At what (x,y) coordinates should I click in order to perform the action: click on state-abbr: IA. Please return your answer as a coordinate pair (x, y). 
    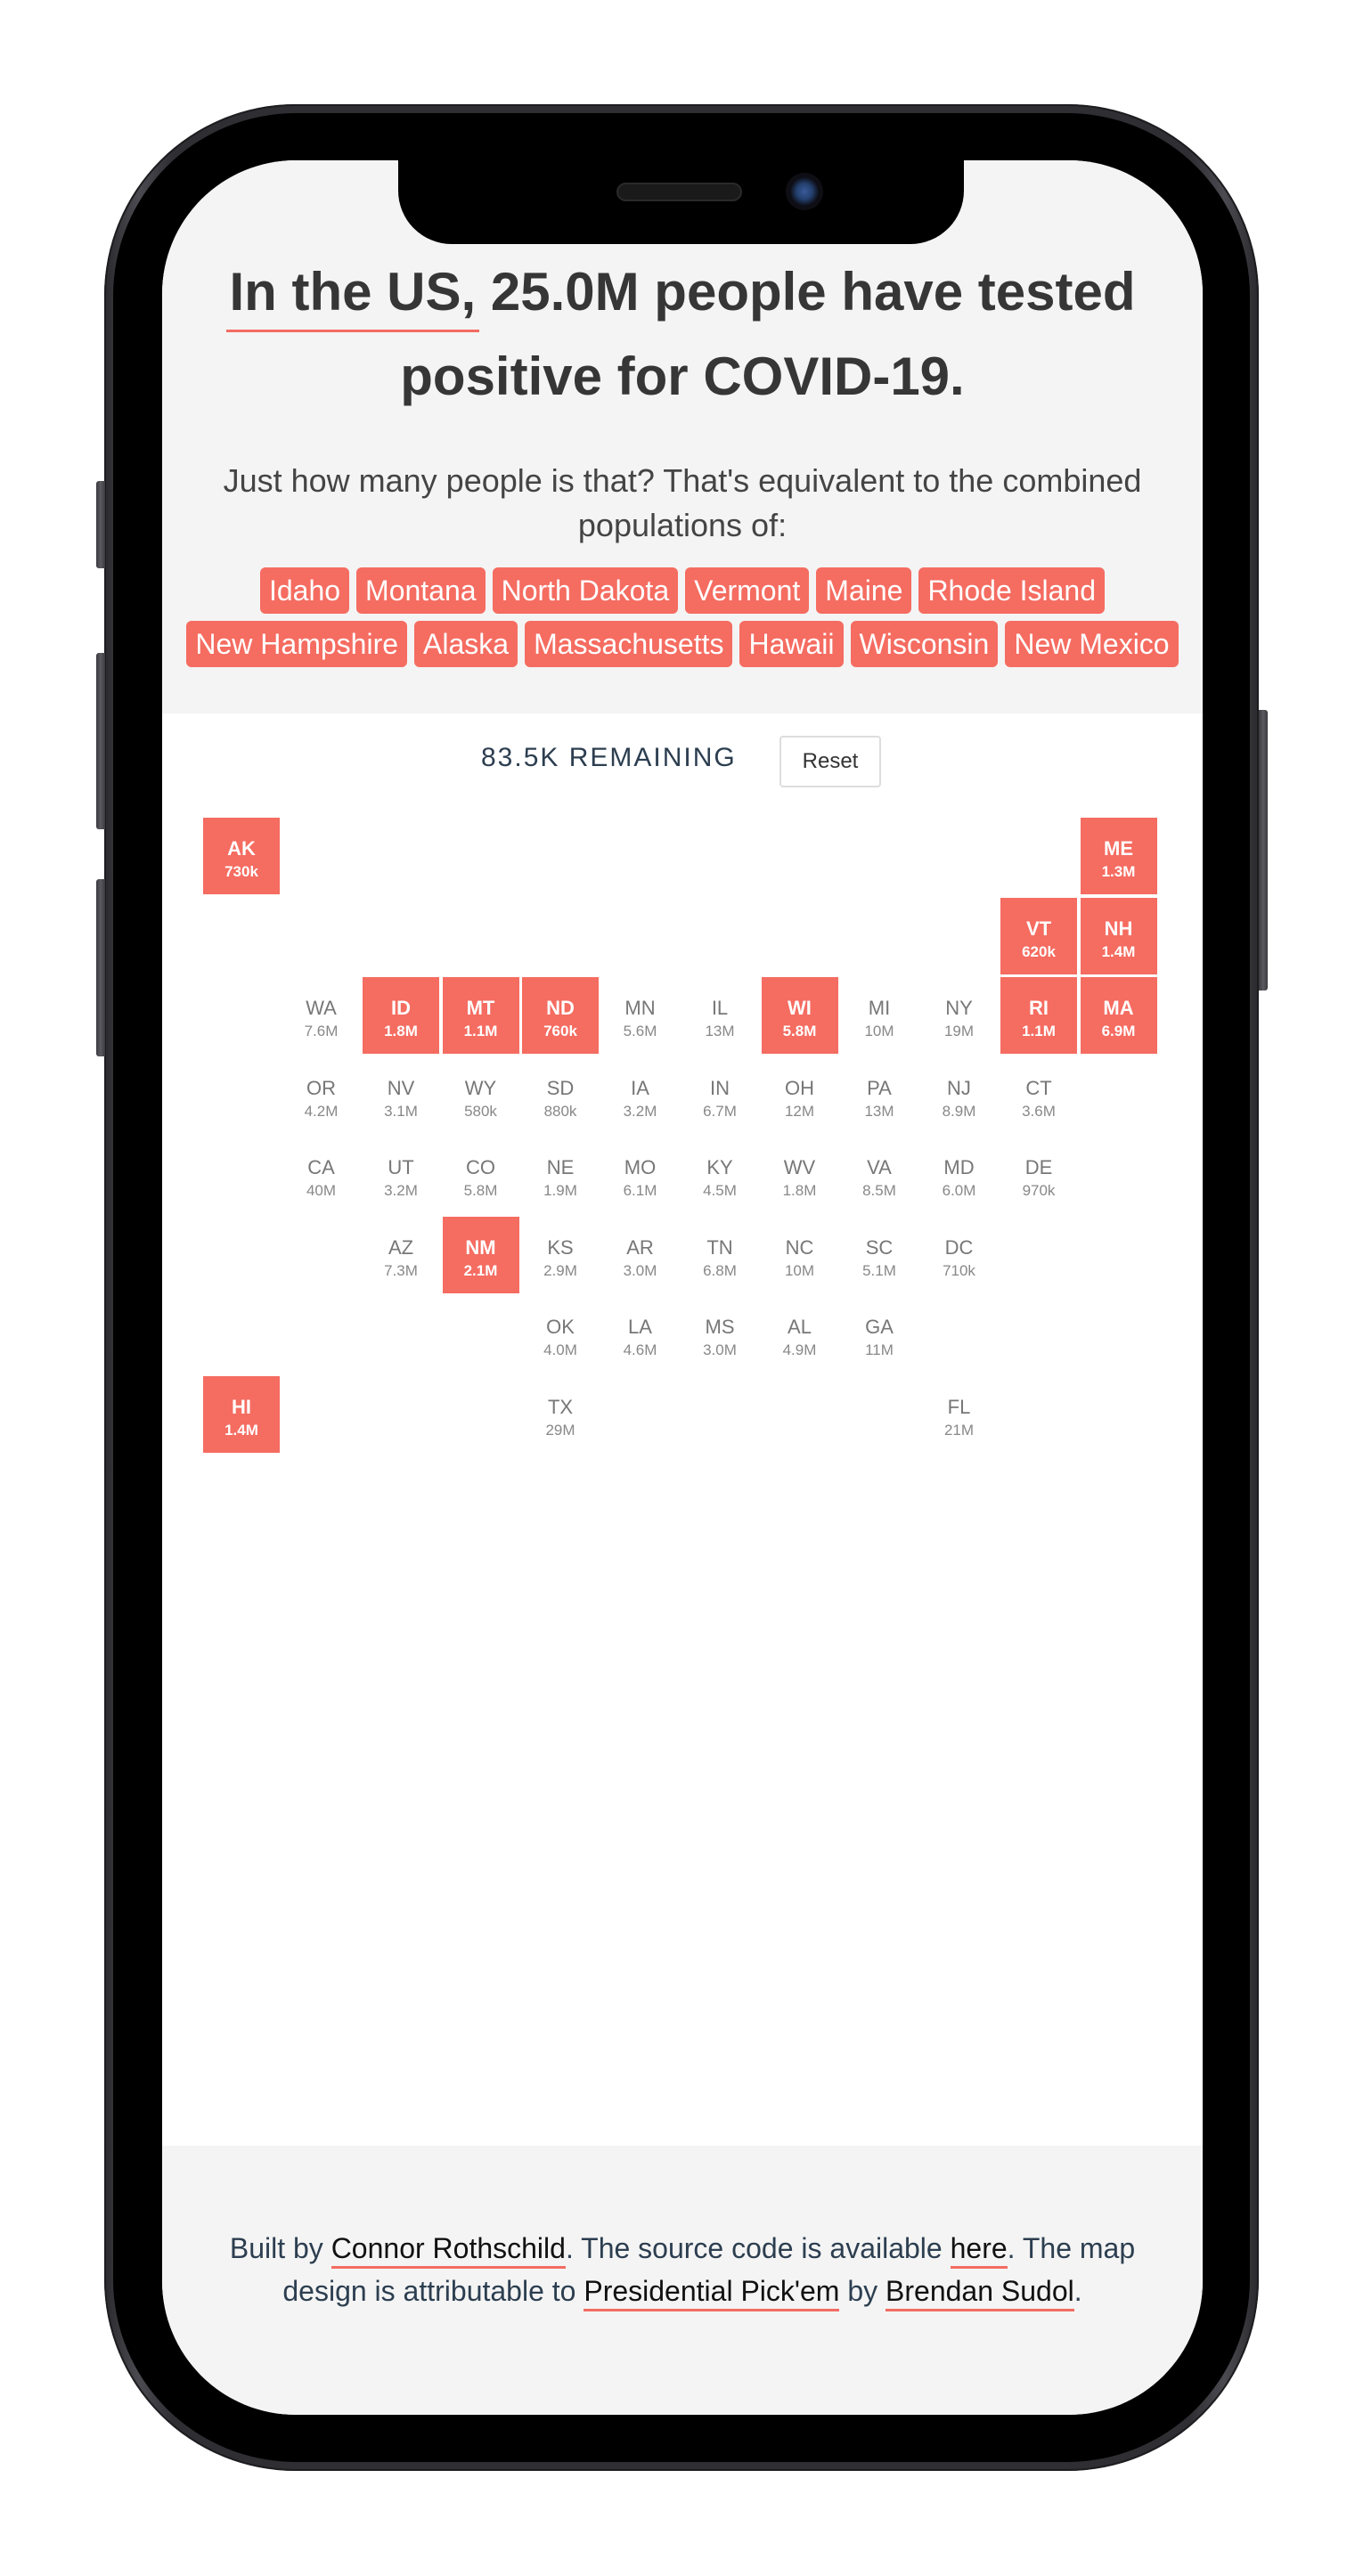
    Looking at the image, I should click on (640, 1087).